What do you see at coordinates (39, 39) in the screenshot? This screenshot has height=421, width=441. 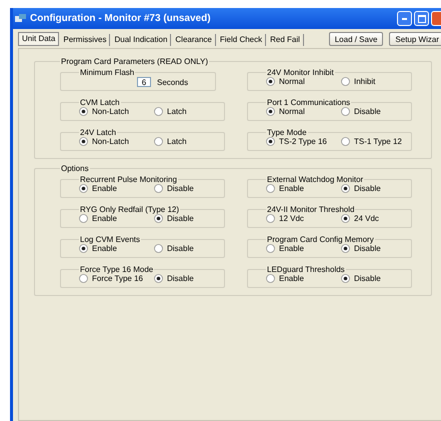 I see `tab: Unit Data` at bounding box center [39, 39].